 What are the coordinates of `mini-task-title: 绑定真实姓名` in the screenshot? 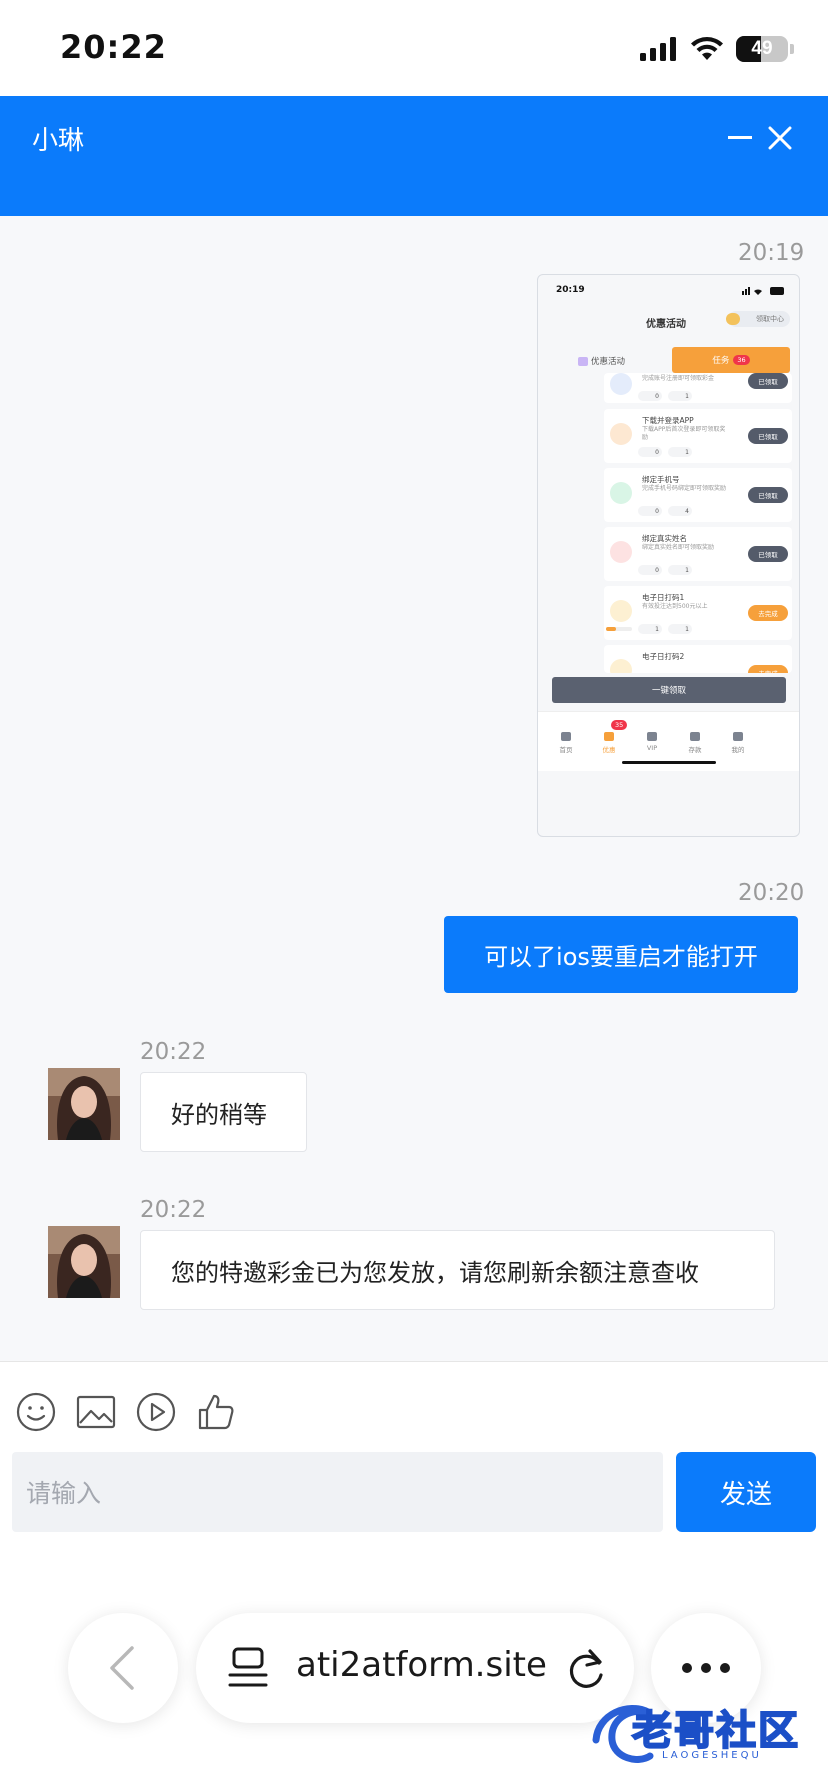 It's located at (664, 538).